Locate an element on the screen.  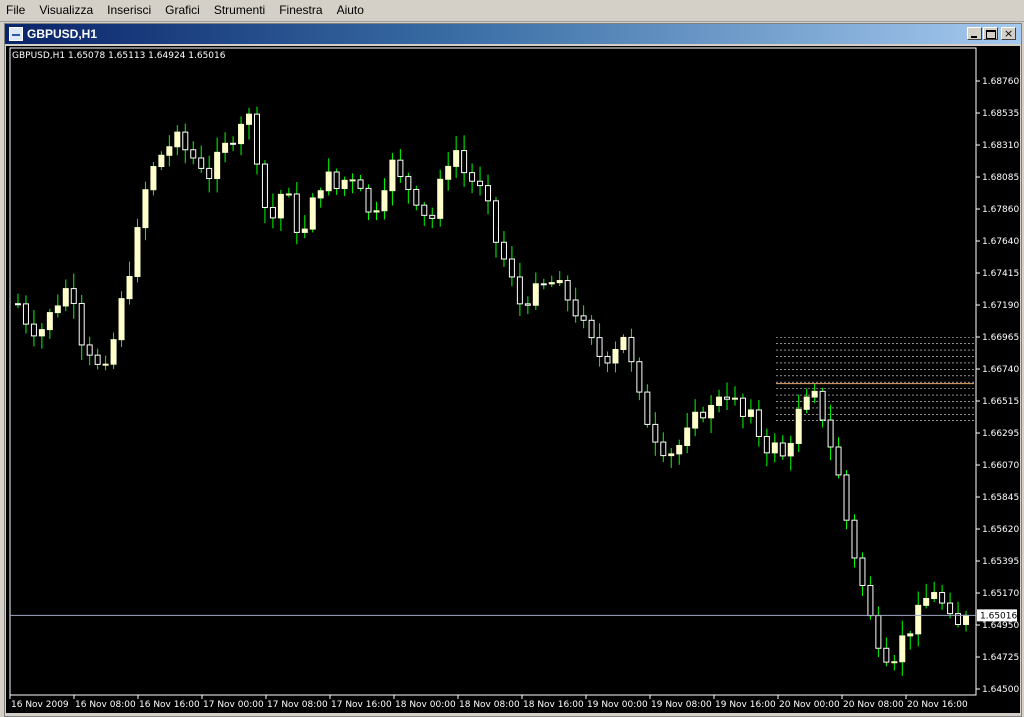
x-tick-label: 20 Nov 16:00 is located at coordinates (937, 705).